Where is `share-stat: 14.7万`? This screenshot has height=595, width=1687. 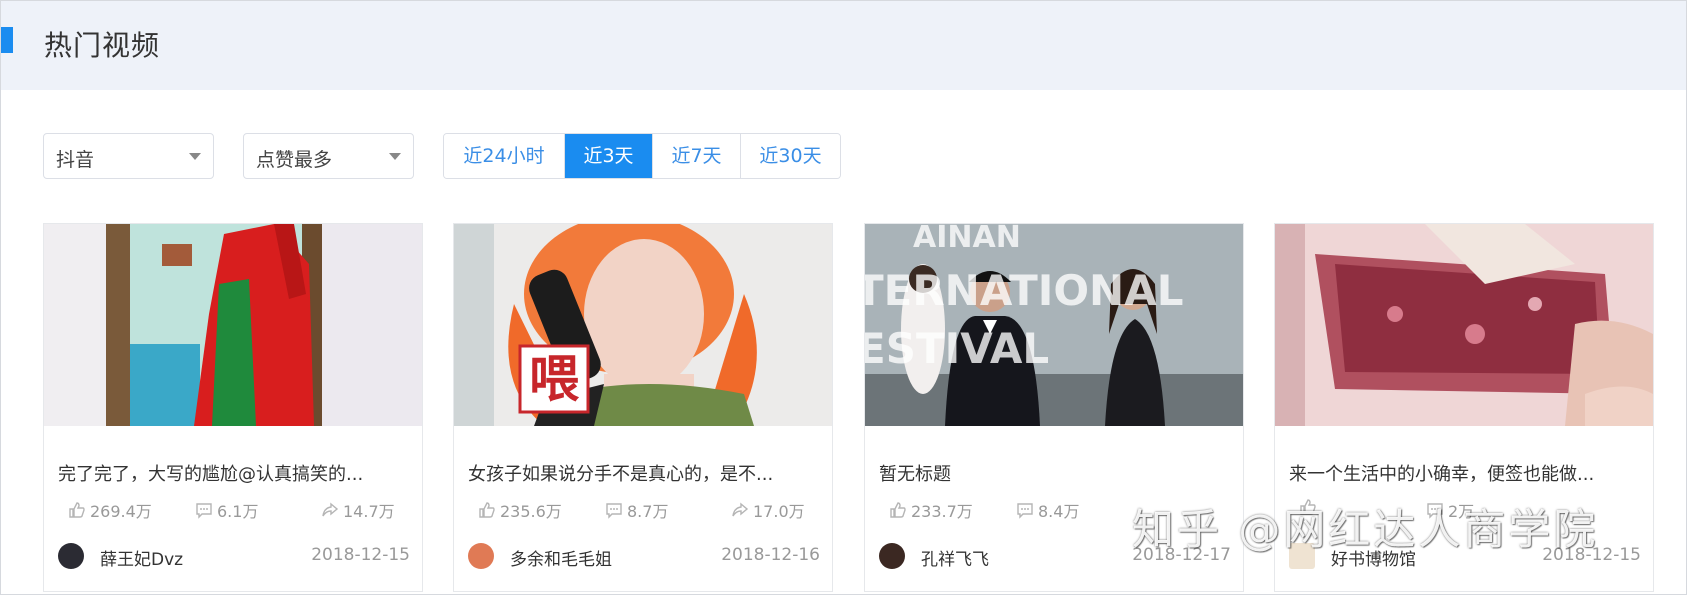 share-stat: 14.7万 is located at coordinates (358, 510).